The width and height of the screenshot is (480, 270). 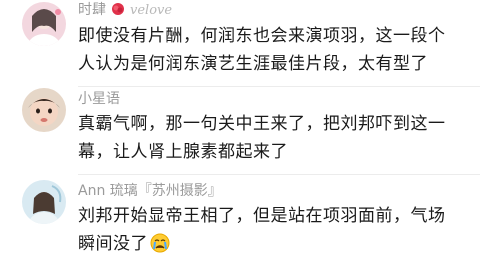 What do you see at coordinates (151, 10) in the screenshot?
I see `user-signature: velove` at bounding box center [151, 10].